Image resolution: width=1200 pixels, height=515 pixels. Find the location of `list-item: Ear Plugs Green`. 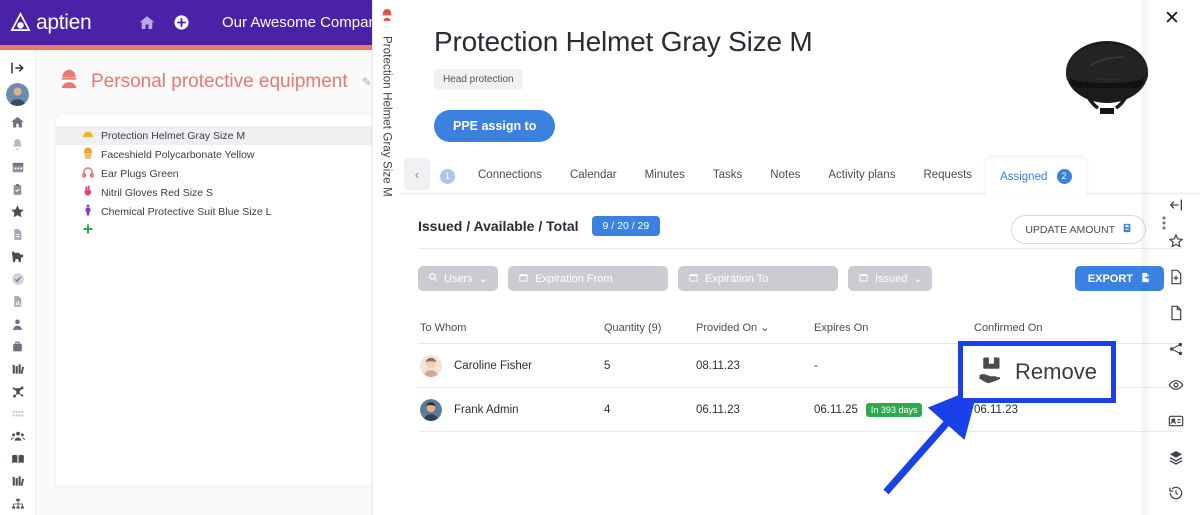

list-item: Ear Plugs Green is located at coordinates (221, 173).